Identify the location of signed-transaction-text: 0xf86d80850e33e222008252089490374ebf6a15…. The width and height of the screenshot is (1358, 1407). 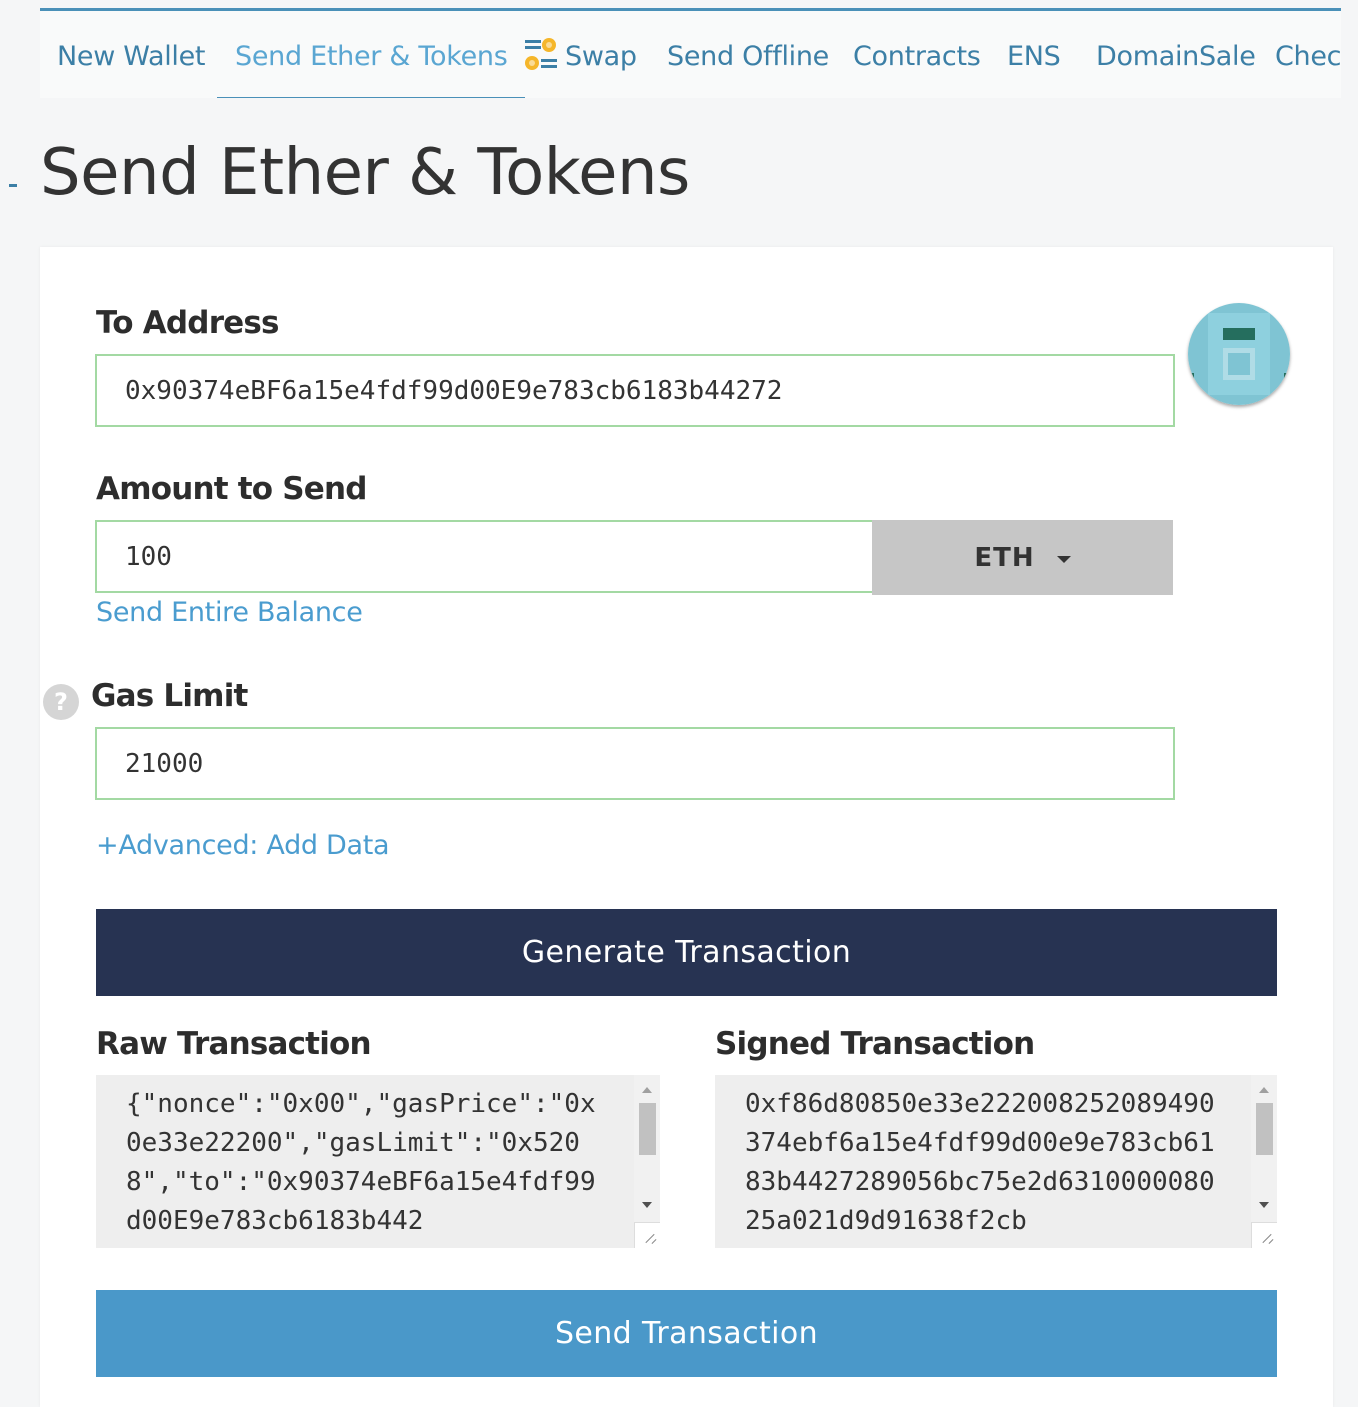
(980, 1162).